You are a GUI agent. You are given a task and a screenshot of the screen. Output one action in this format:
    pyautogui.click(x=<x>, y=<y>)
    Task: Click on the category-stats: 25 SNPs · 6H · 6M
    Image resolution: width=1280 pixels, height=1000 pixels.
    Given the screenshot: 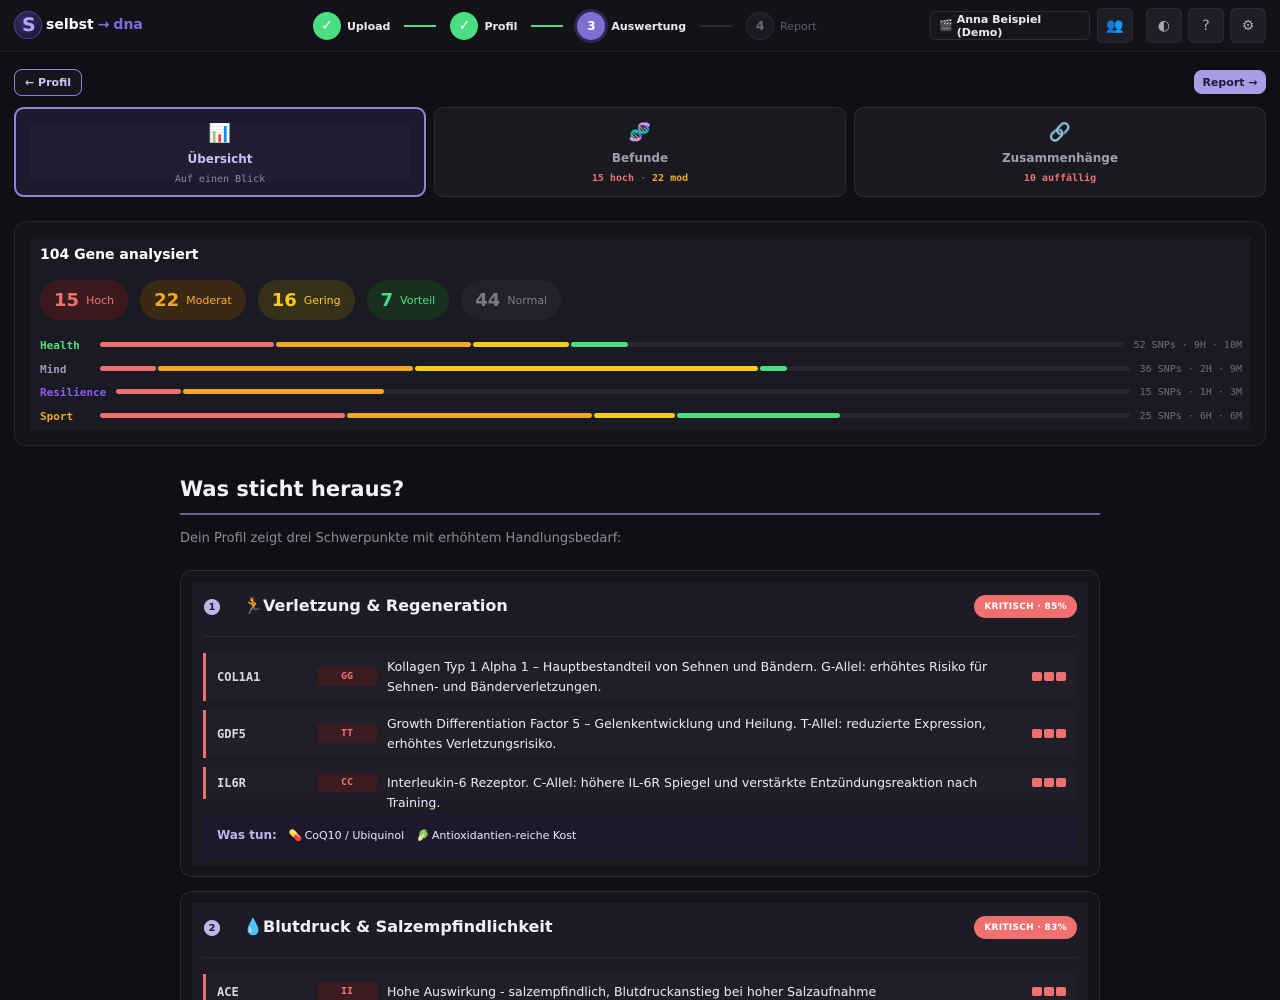 What is the action you would take?
    pyautogui.click(x=1190, y=416)
    